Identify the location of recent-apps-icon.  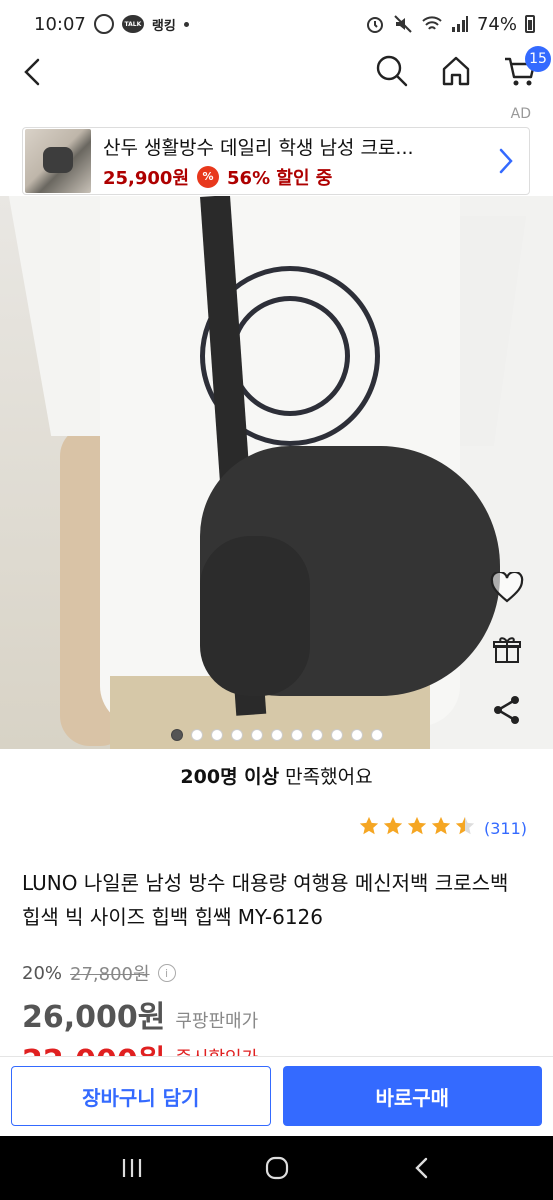
(132, 1168).